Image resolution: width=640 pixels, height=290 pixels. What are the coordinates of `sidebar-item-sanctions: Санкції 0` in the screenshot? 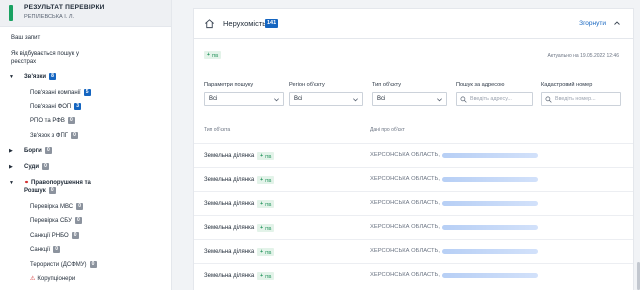 It's located at (45, 249).